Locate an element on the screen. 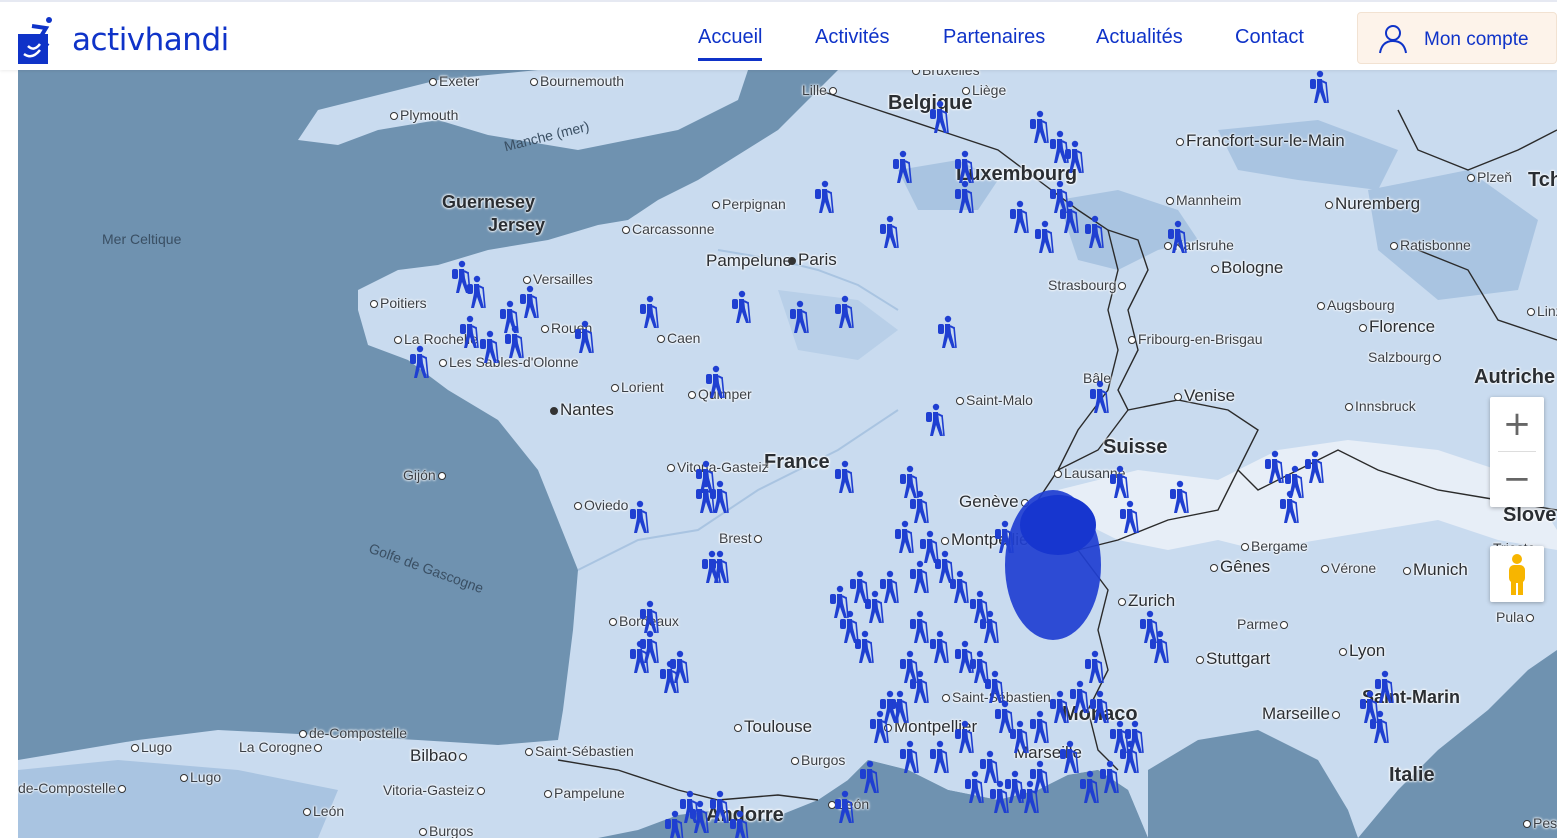 Image resolution: width=1557 pixels, height=838 pixels. street-view-button is located at coordinates (1517, 574).